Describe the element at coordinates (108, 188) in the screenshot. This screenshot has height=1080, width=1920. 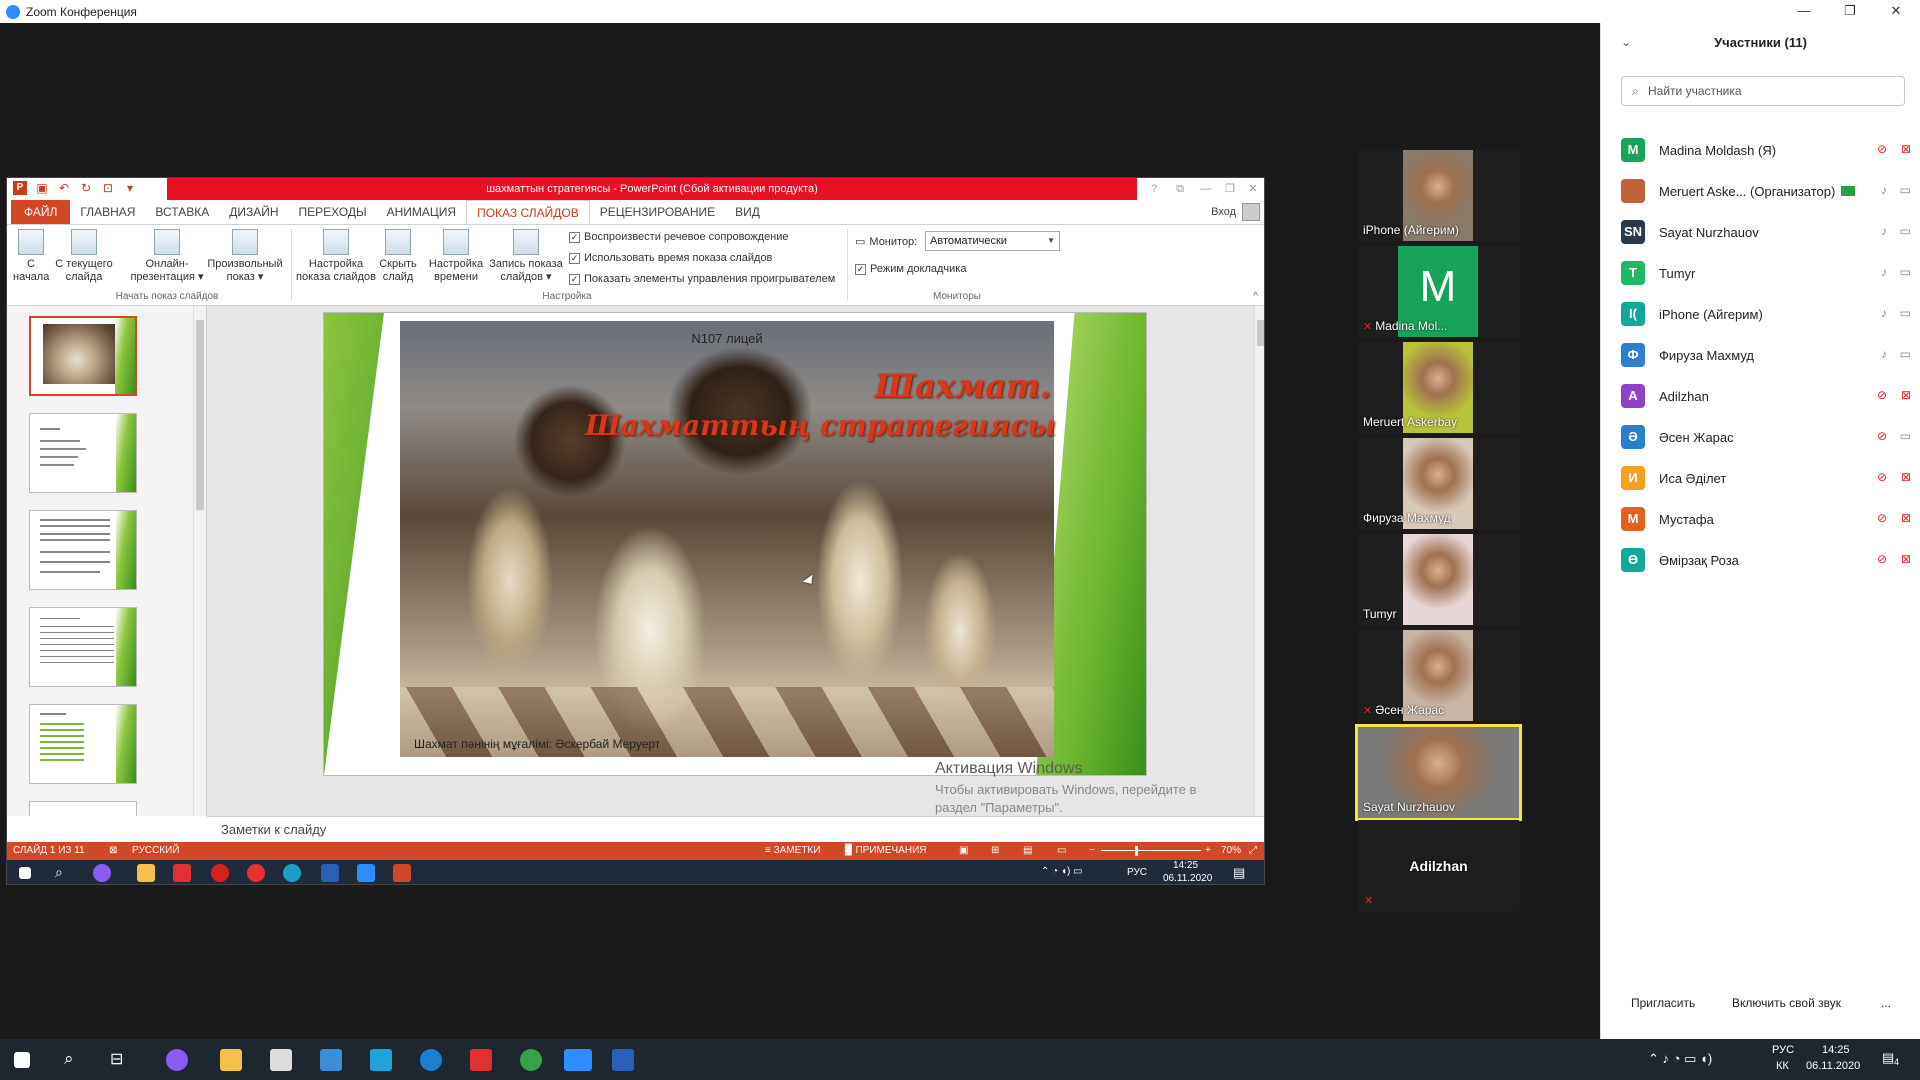
I see `start-show-icon: ⊡` at that location.